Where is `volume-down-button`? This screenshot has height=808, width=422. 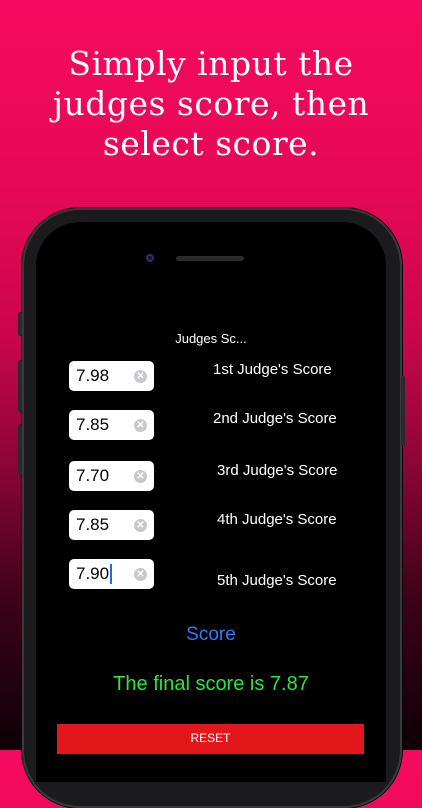 volume-down-button is located at coordinates (20, 450).